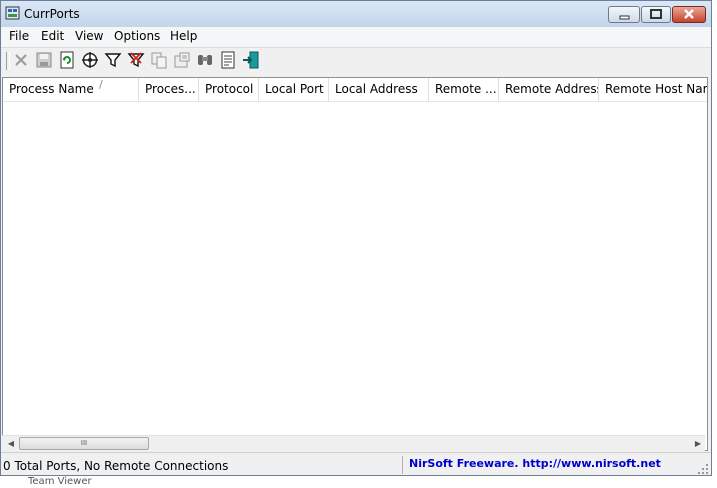  Describe the element at coordinates (116, 466) in the screenshot. I see `status-summary: 0 Total Ports, No Remote Connections` at that location.